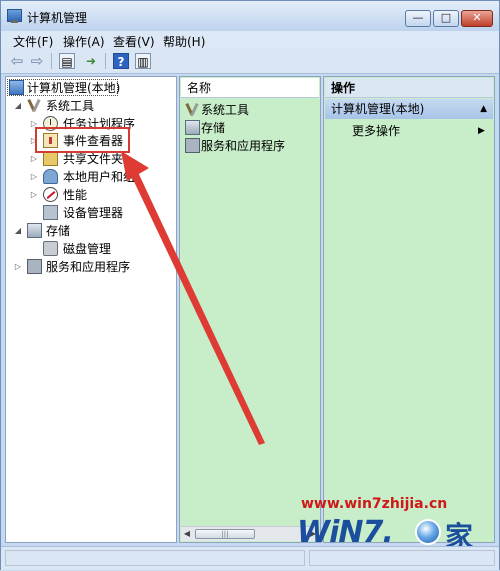 The height and width of the screenshot is (571, 500). Describe the element at coordinates (193, 298) in the screenshot. I see `annotation-arrow` at that location.